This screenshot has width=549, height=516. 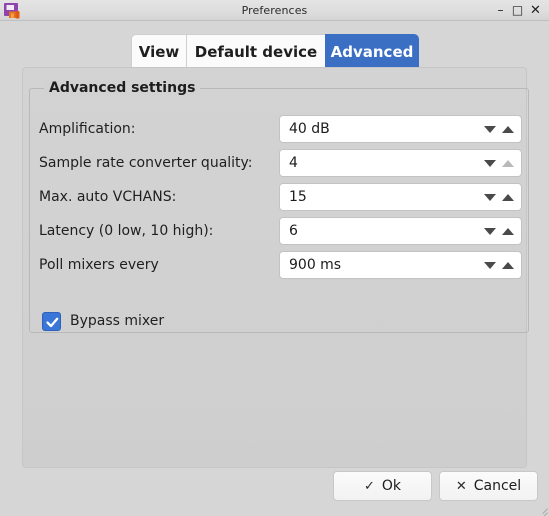 I want to click on tab-bar: View Default device Advanced, so click(x=274, y=51).